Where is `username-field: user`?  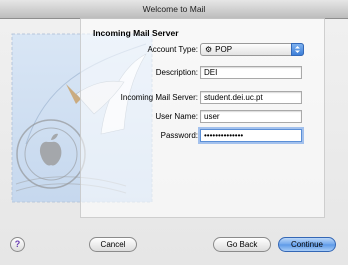 username-field: user is located at coordinates (251, 116).